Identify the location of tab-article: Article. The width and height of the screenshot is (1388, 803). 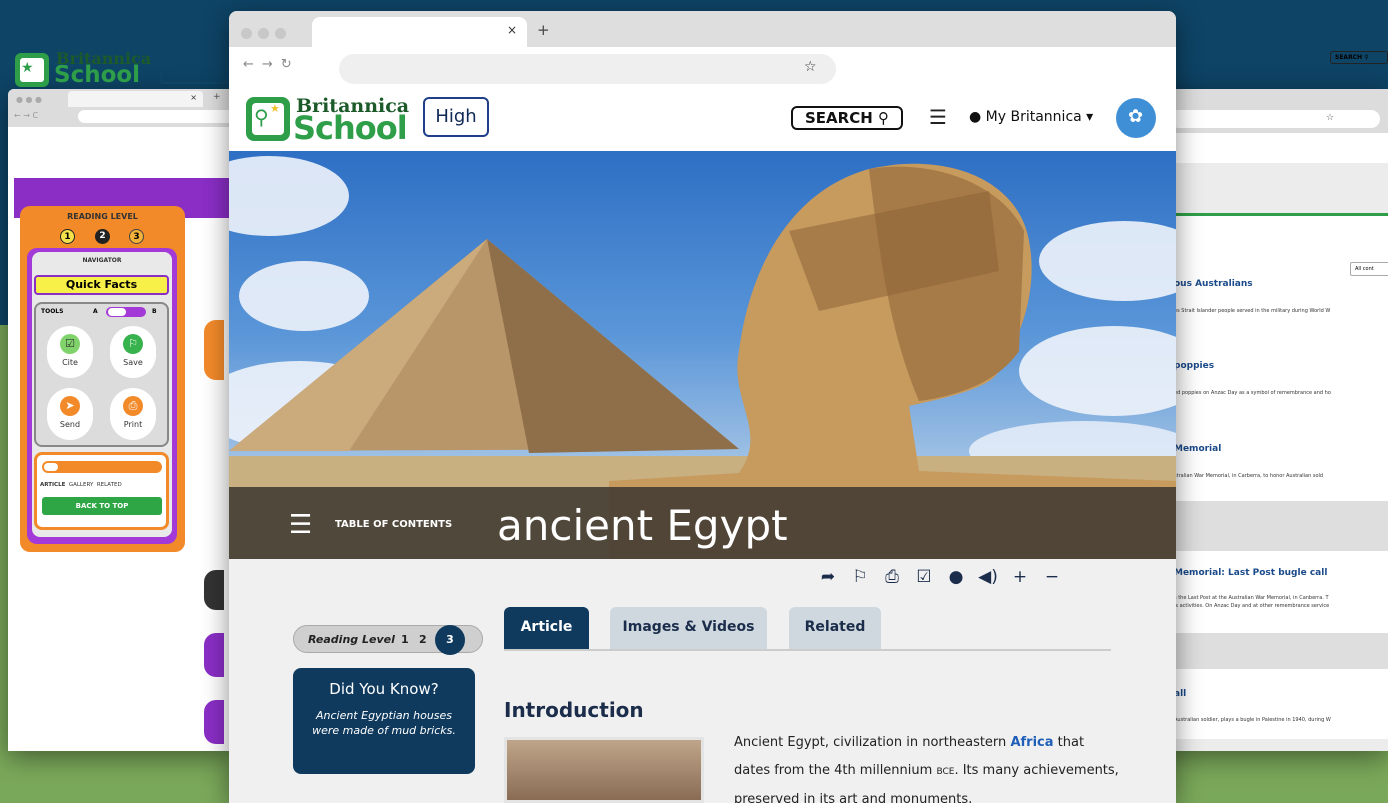
(546, 628).